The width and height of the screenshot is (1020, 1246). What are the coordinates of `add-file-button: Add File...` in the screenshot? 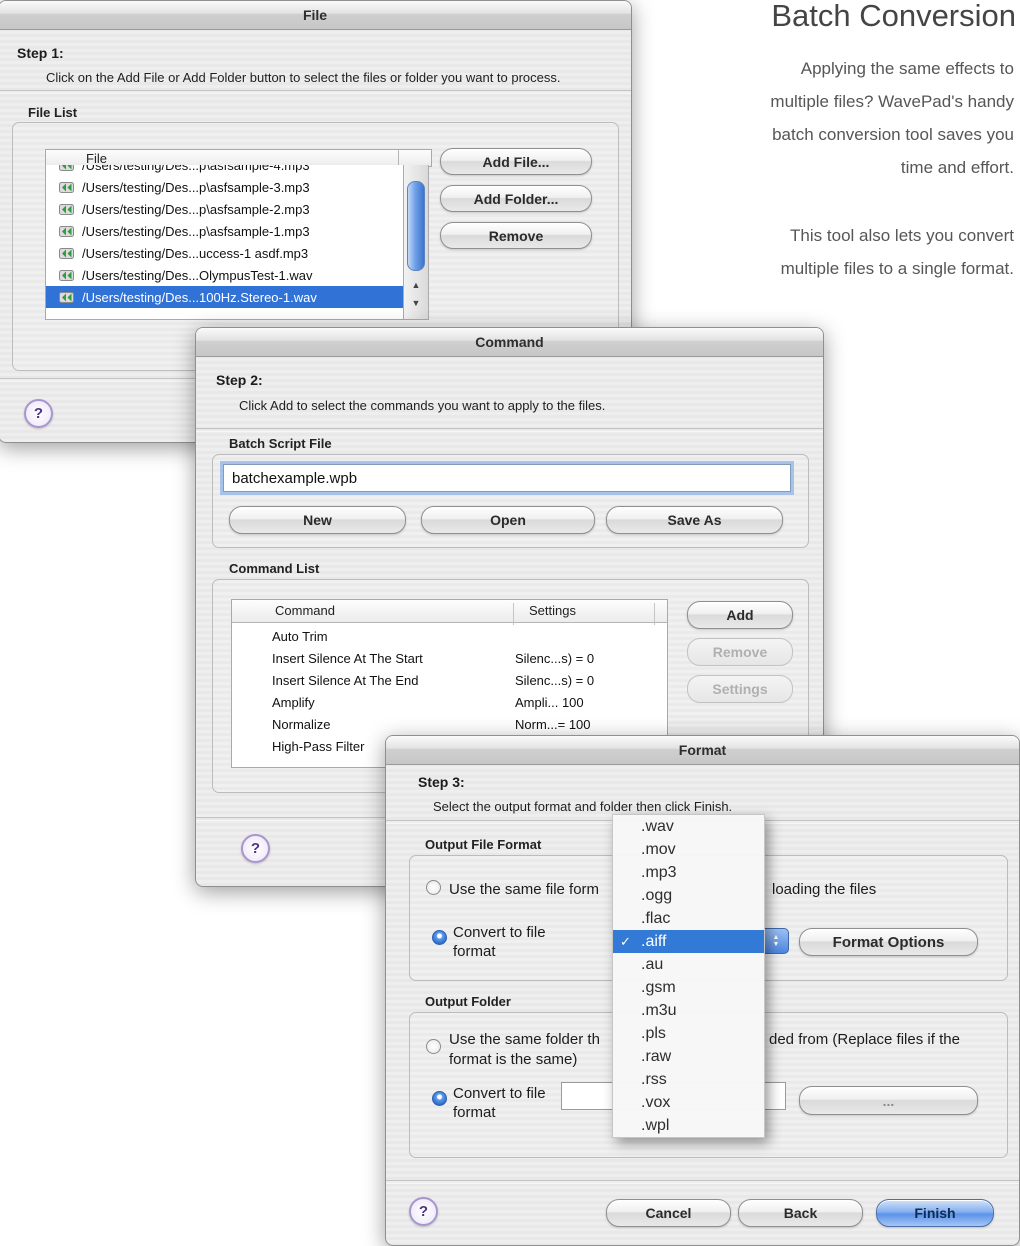 It's located at (516, 161).